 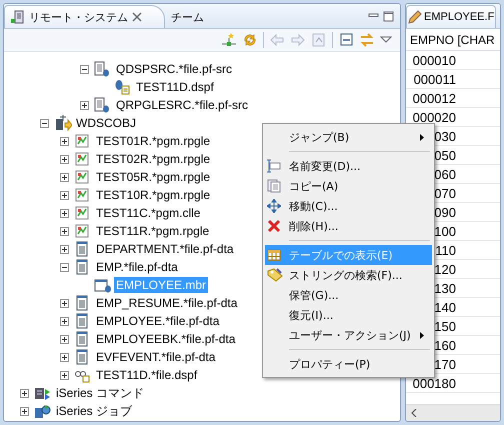 What do you see at coordinates (84, 16) in the screenshot?
I see `view-tab: リモート・システム` at bounding box center [84, 16].